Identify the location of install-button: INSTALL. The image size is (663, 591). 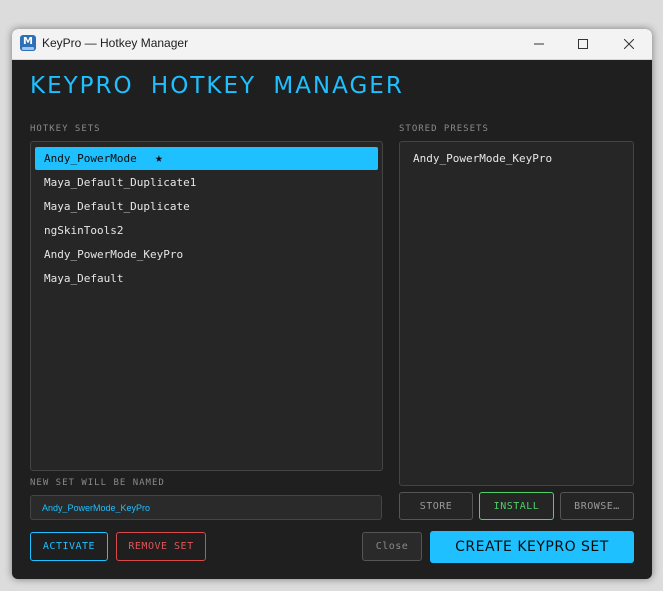
(516, 506).